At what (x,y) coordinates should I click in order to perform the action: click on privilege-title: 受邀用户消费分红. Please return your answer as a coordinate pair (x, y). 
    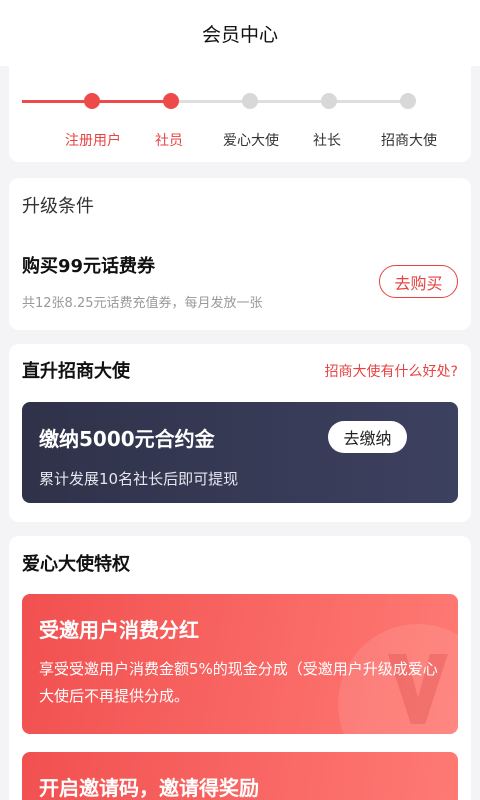
    Looking at the image, I should click on (119, 630).